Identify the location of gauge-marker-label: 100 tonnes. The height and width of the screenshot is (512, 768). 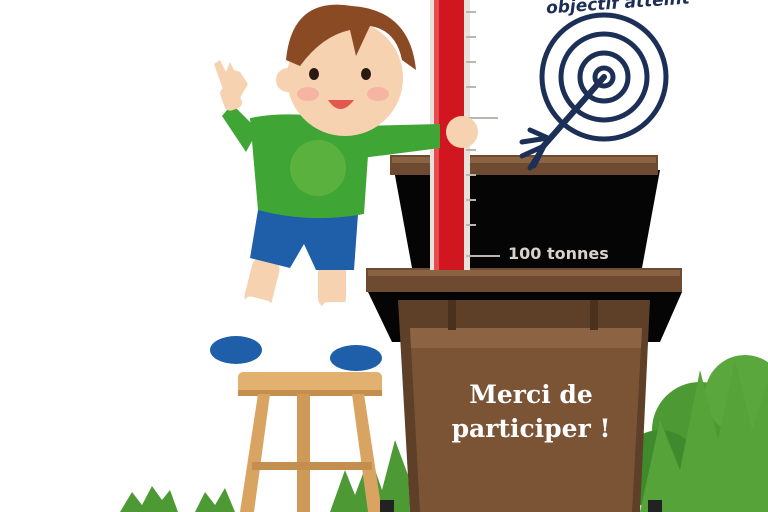
(558, 253).